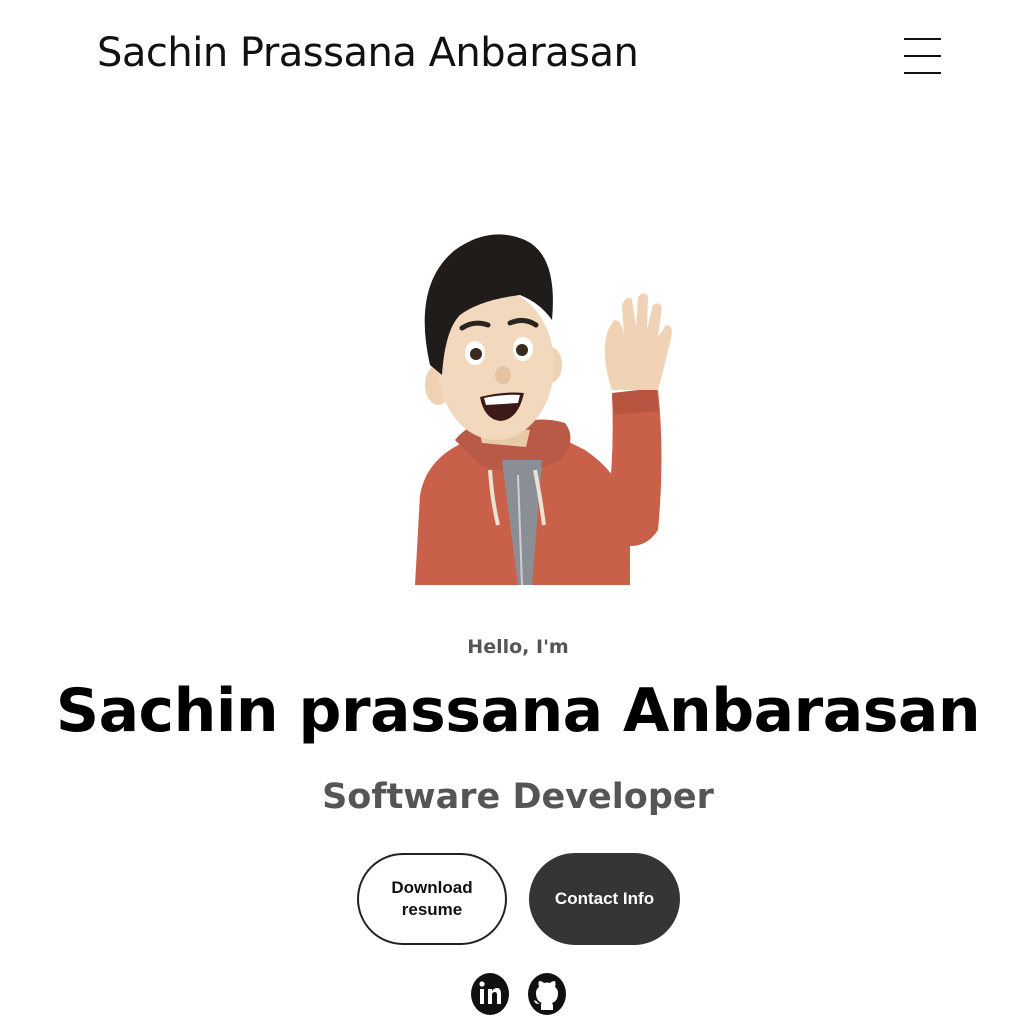  I want to click on contact-info-label: Contact Info, so click(604, 898).